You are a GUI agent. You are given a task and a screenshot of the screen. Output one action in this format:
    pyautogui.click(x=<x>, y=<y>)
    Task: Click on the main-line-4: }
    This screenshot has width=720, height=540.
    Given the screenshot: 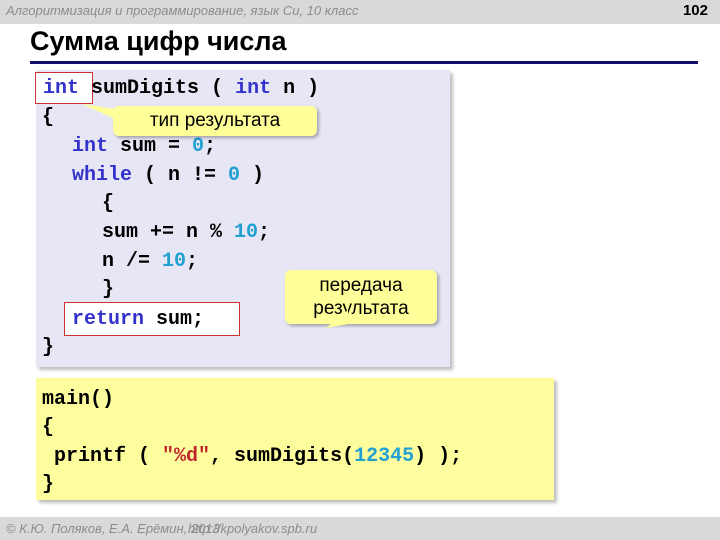 What is the action you would take?
    pyautogui.click(x=48, y=484)
    